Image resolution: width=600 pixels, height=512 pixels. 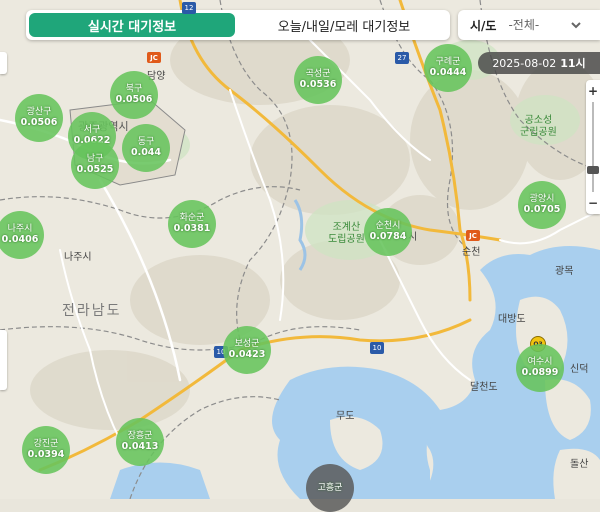 I want to click on timestamp-date: 2025-08-02, so click(x=524, y=63).